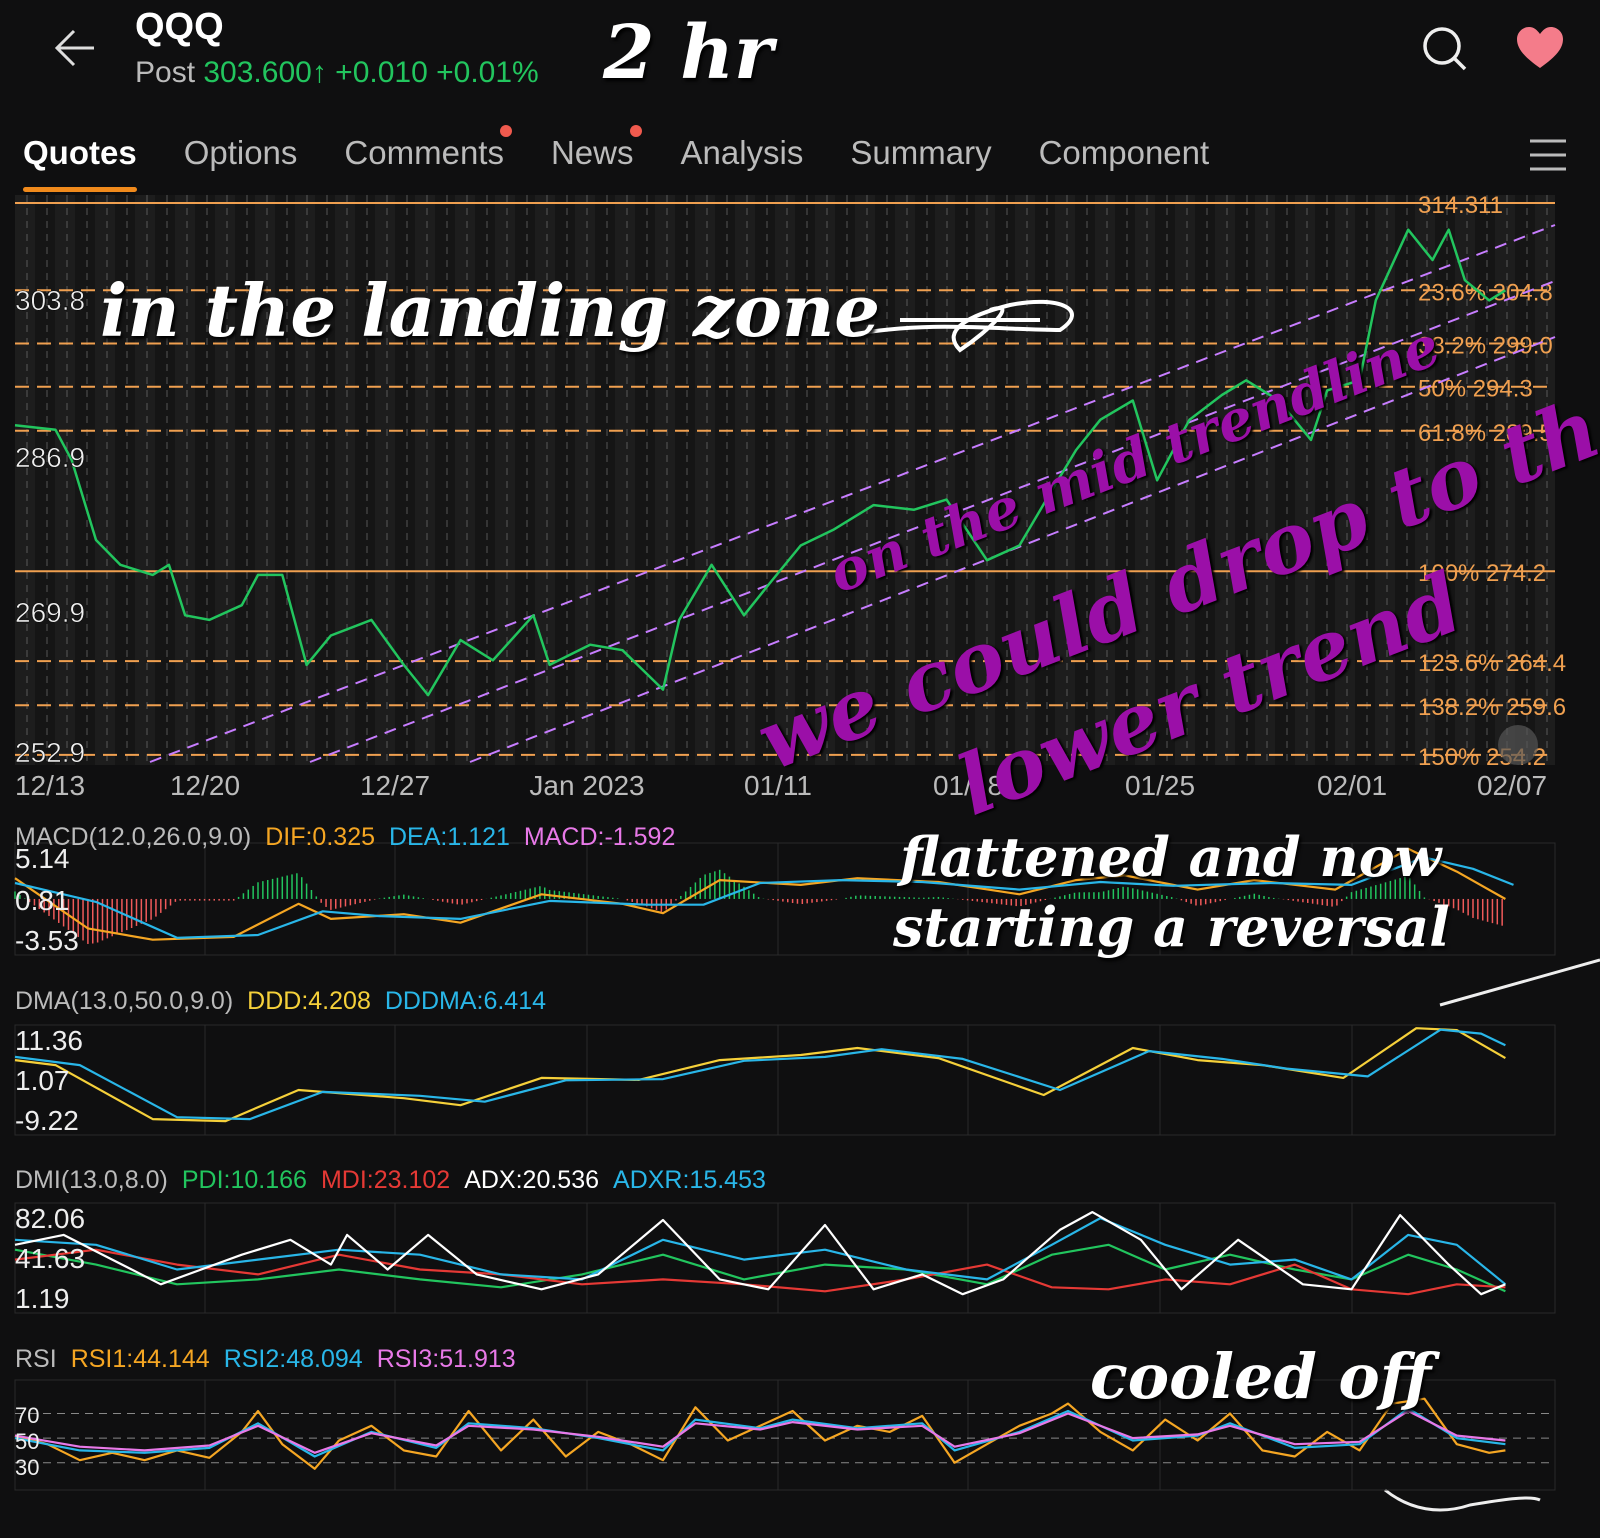 Image resolution: width=1600 pixels, height=1538 pixels. What do you see at coordinates (309, 1001) in the screenshot?
I see `dma-ddd: DDD:4.208` at bounding box center [309, 1001].